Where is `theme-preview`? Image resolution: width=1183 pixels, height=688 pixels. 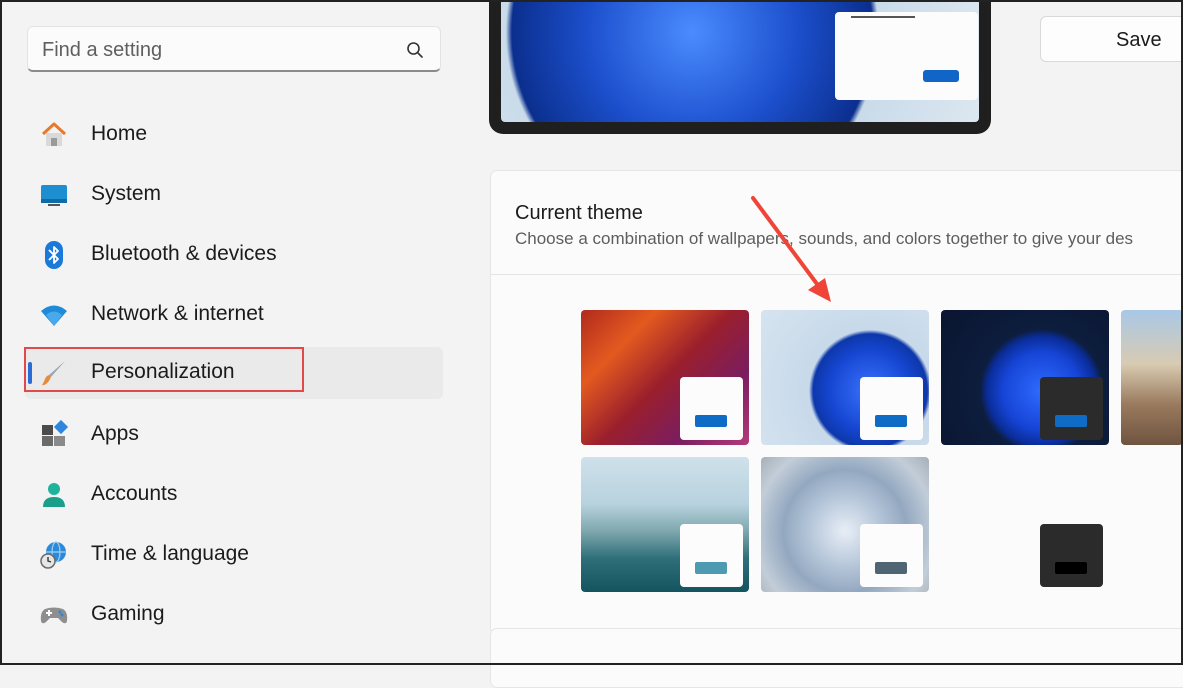
theme-preview is located at coordinates (740, 67).